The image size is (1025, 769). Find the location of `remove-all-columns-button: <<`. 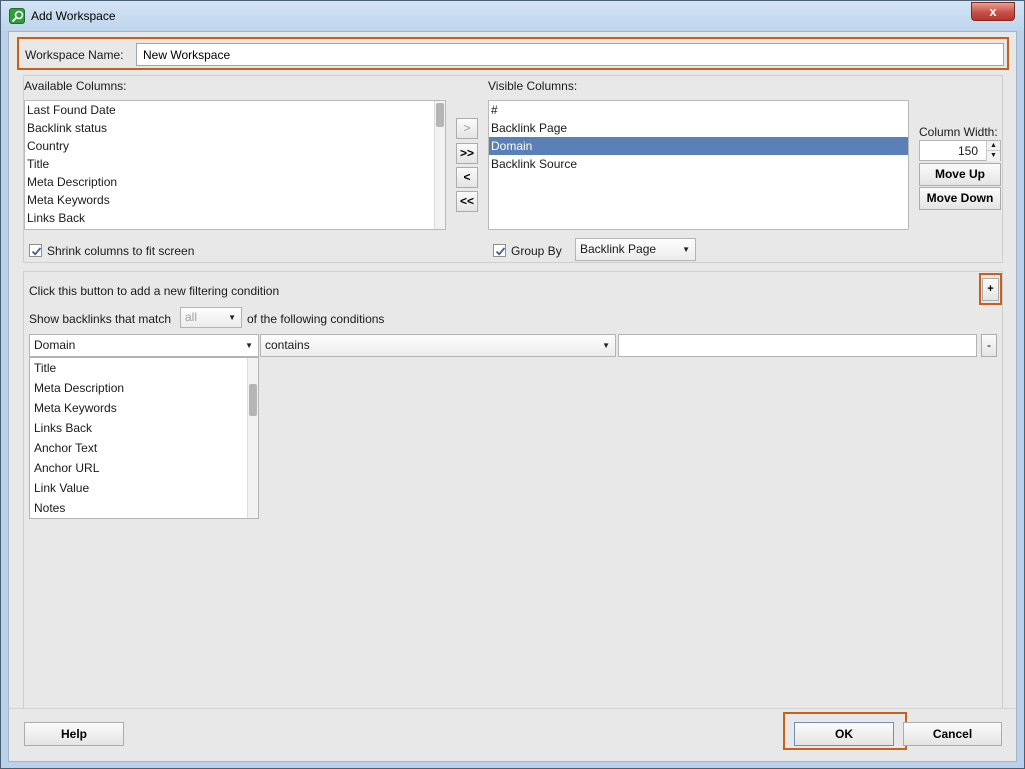

remove-all-columns-button: << is located at coordinates (467, 201).